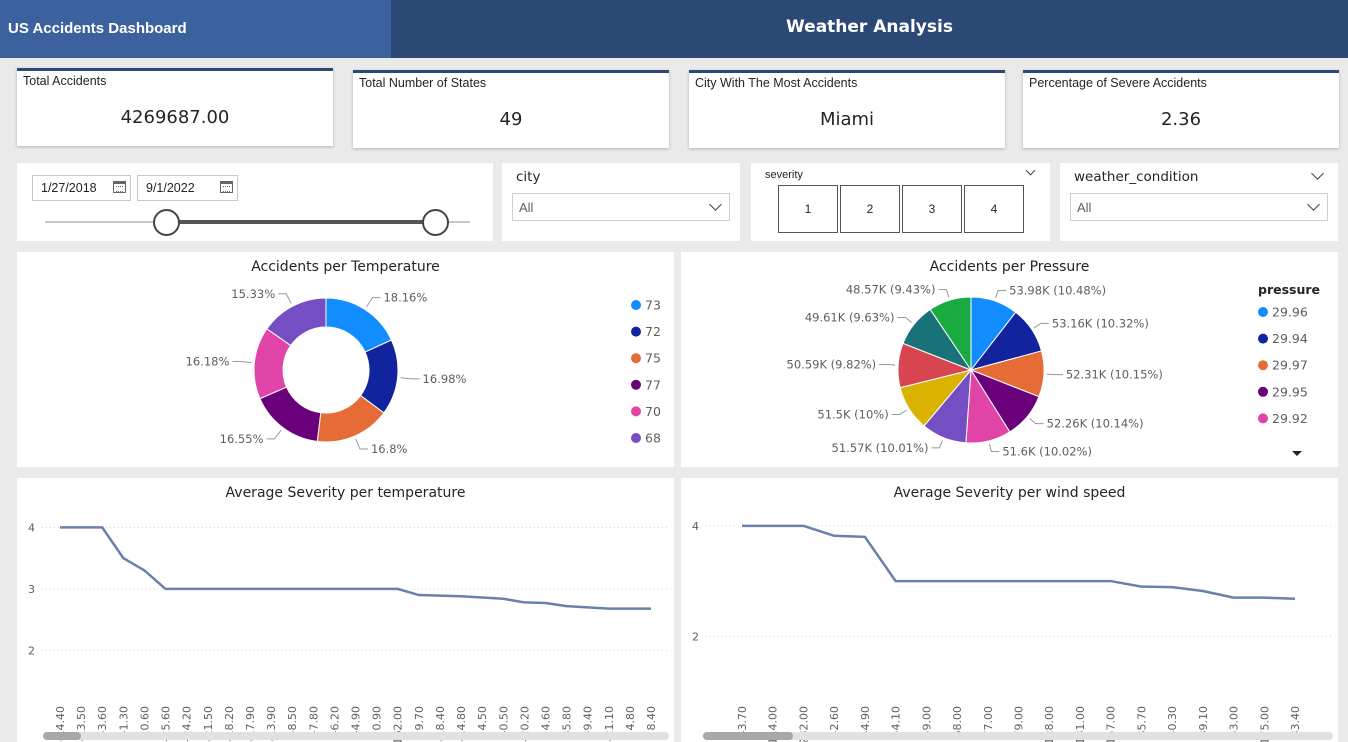 Image resolution: width=1348 pixels, height=742 pixels. I want to click on city-slicer: city All, so click(621, 202).